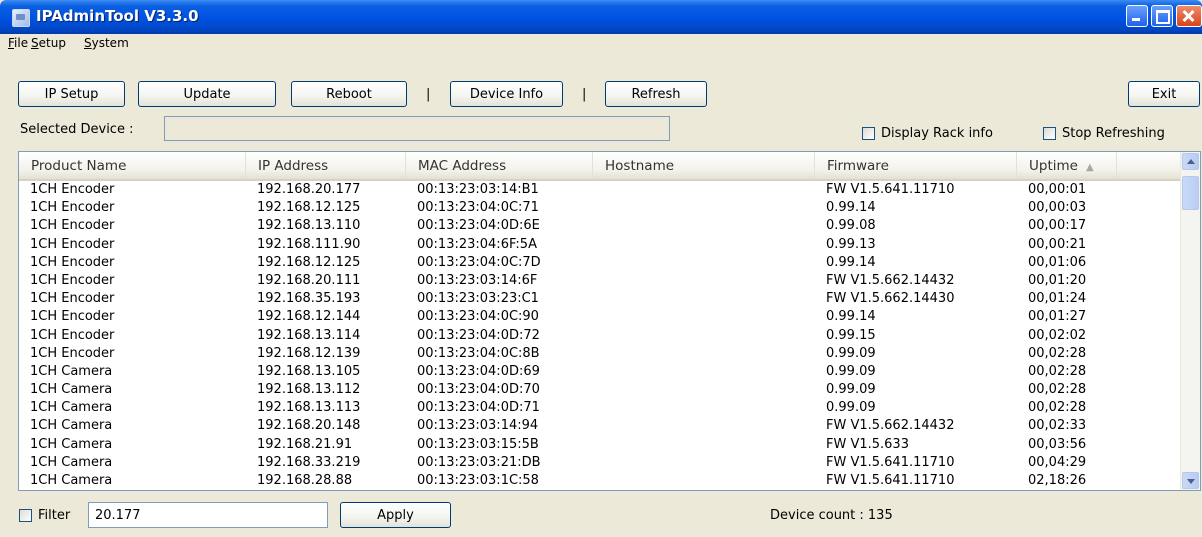  I want to click on menu-system: System, so click(106, 43).